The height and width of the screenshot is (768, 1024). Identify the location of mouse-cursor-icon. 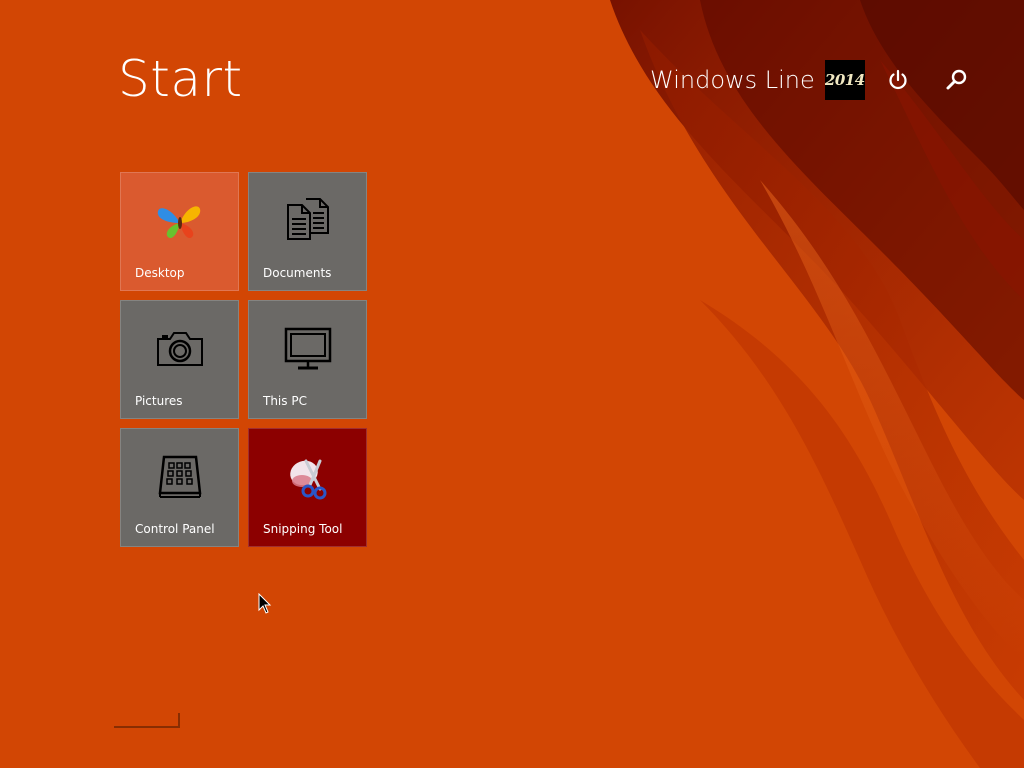
(265, 603).